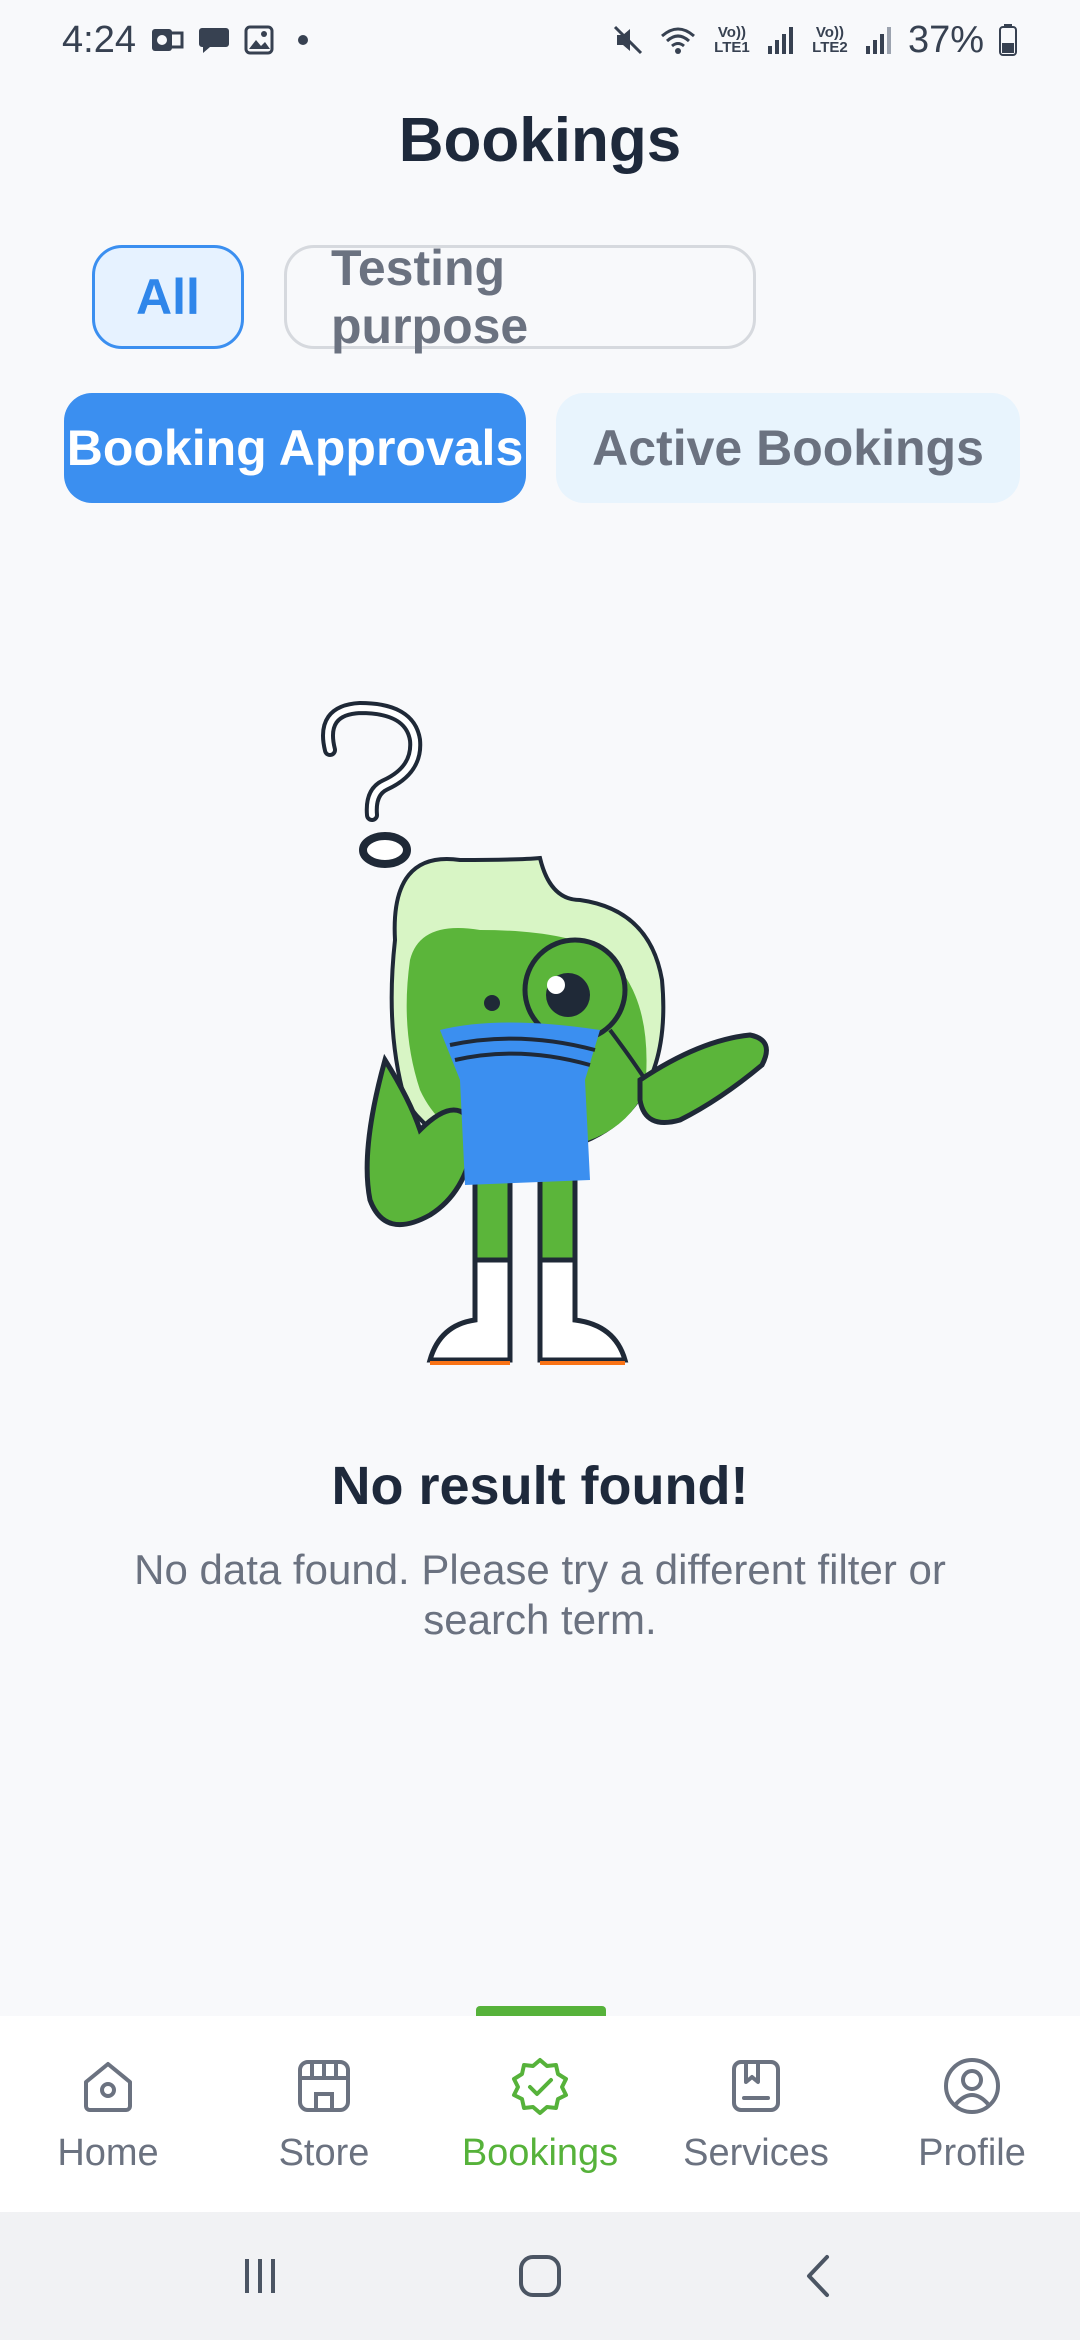 This screenshot has height=2340, width=1080. What do you see at coordinates (260, 2276) in the screenshot?
I see `recent-apps-icon` at bounding box center [260, 2276].